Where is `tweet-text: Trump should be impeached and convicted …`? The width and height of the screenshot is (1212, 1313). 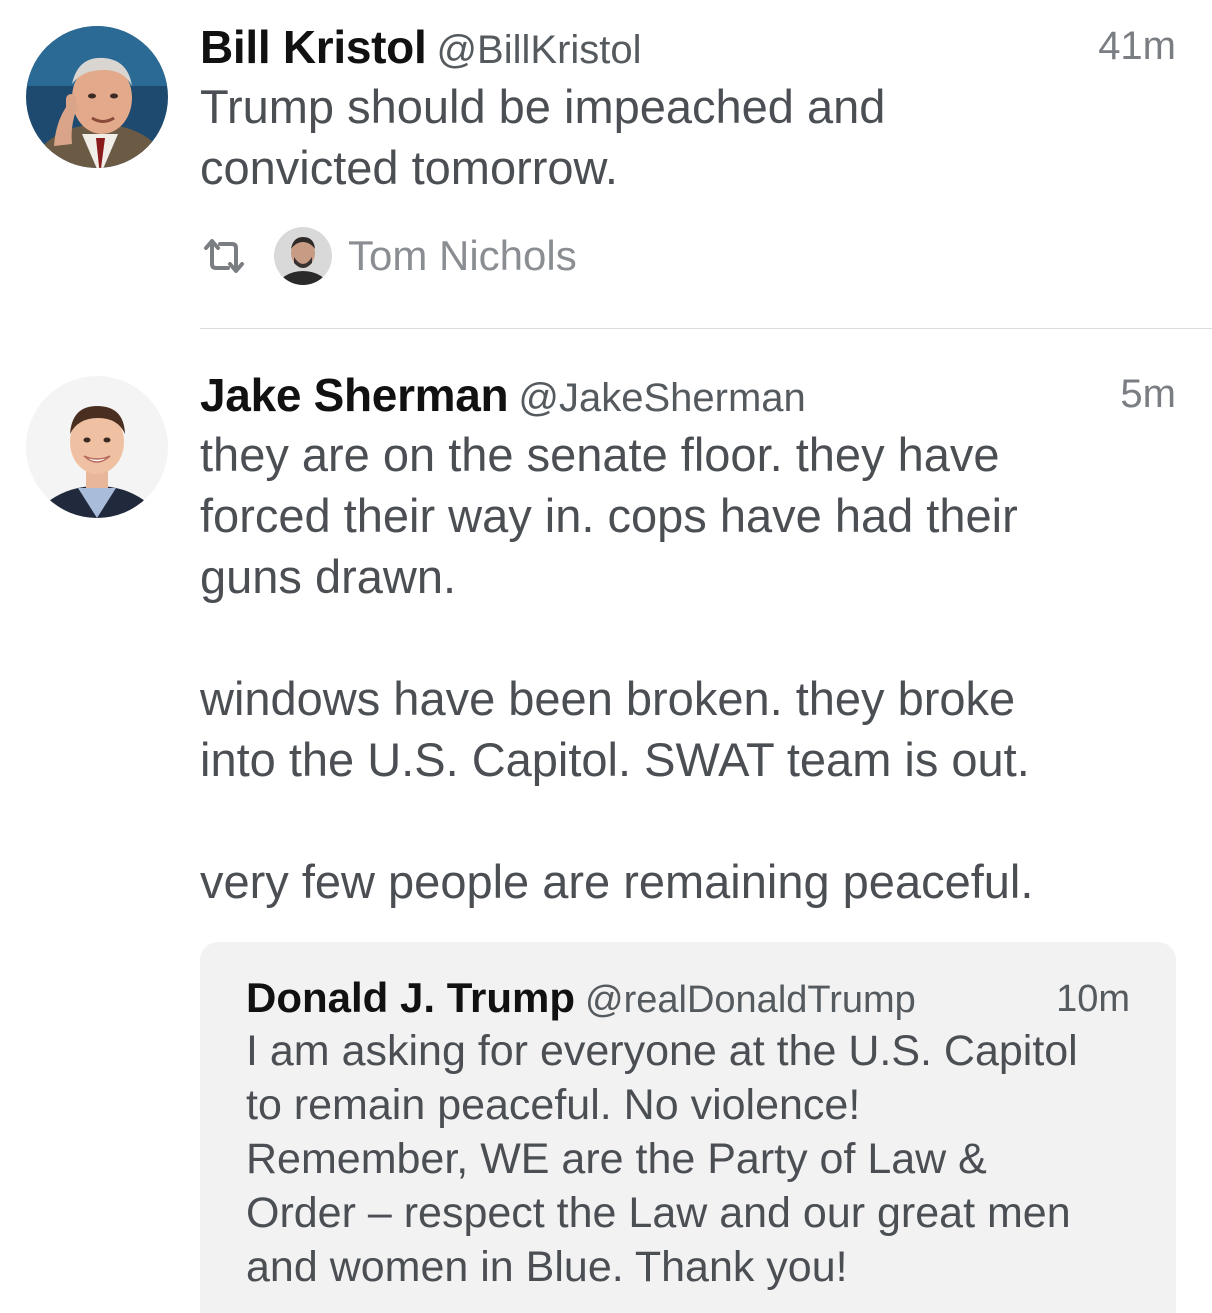
tweet-text: Trump should be impeached and convicted … is located at coordinates (543, 137).